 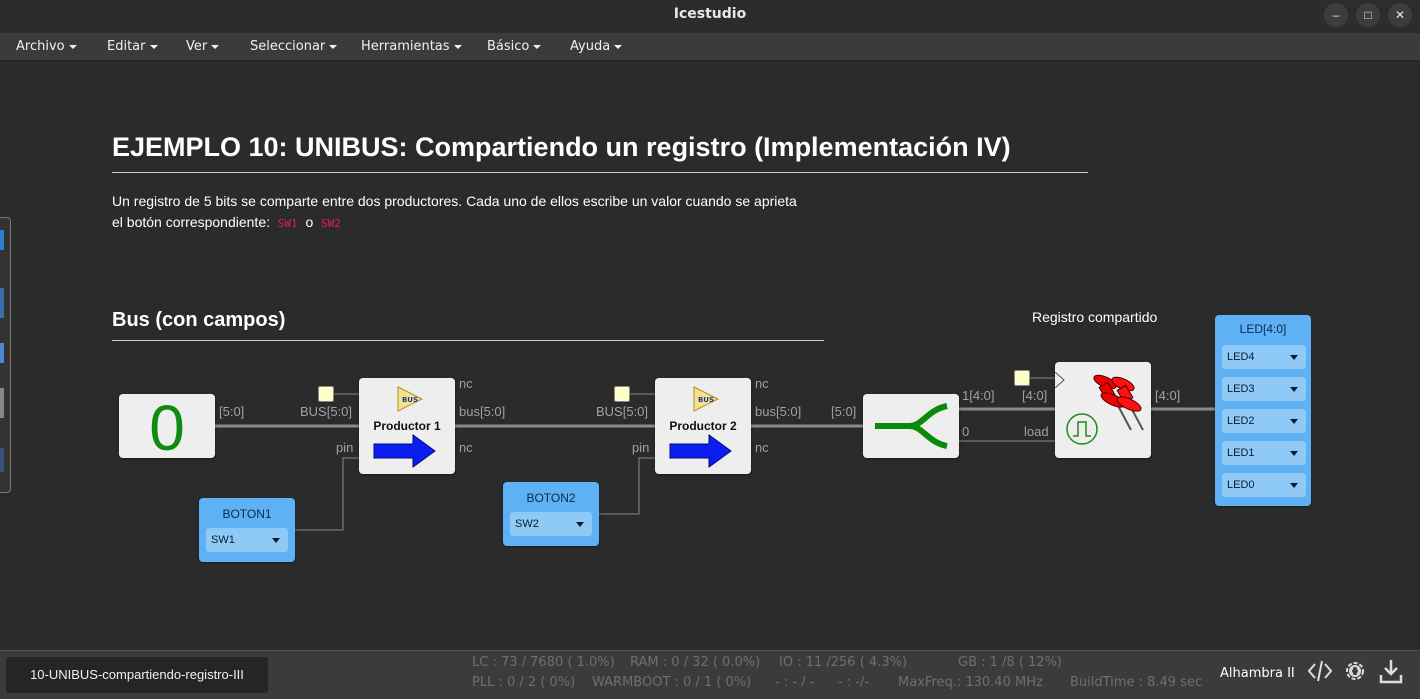 I want to click on reg-in-data-label: [4:0], so click(x=1035, y=395).